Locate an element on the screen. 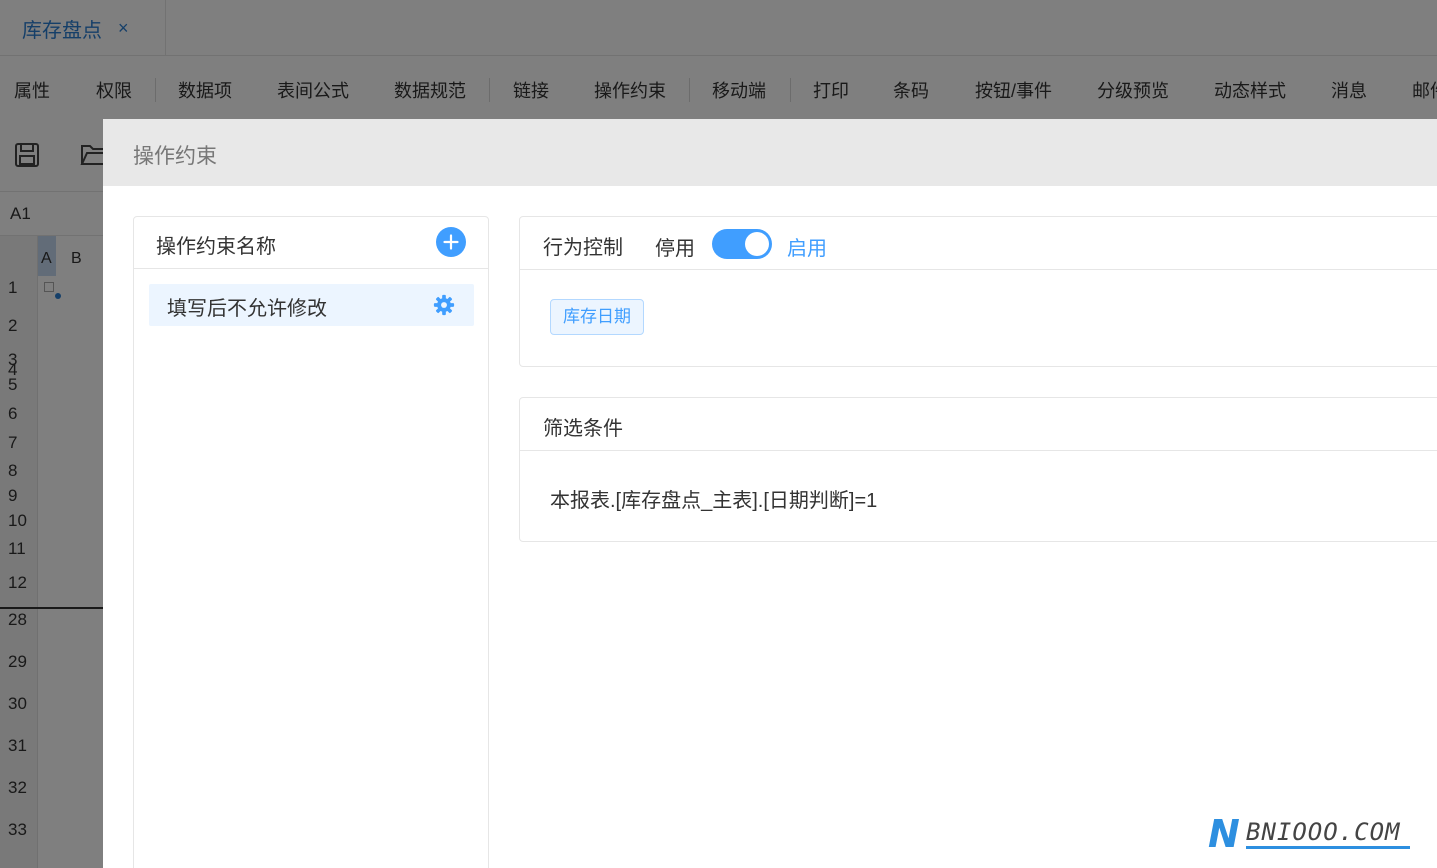  gear-icon is located at coordinates (444, 307).